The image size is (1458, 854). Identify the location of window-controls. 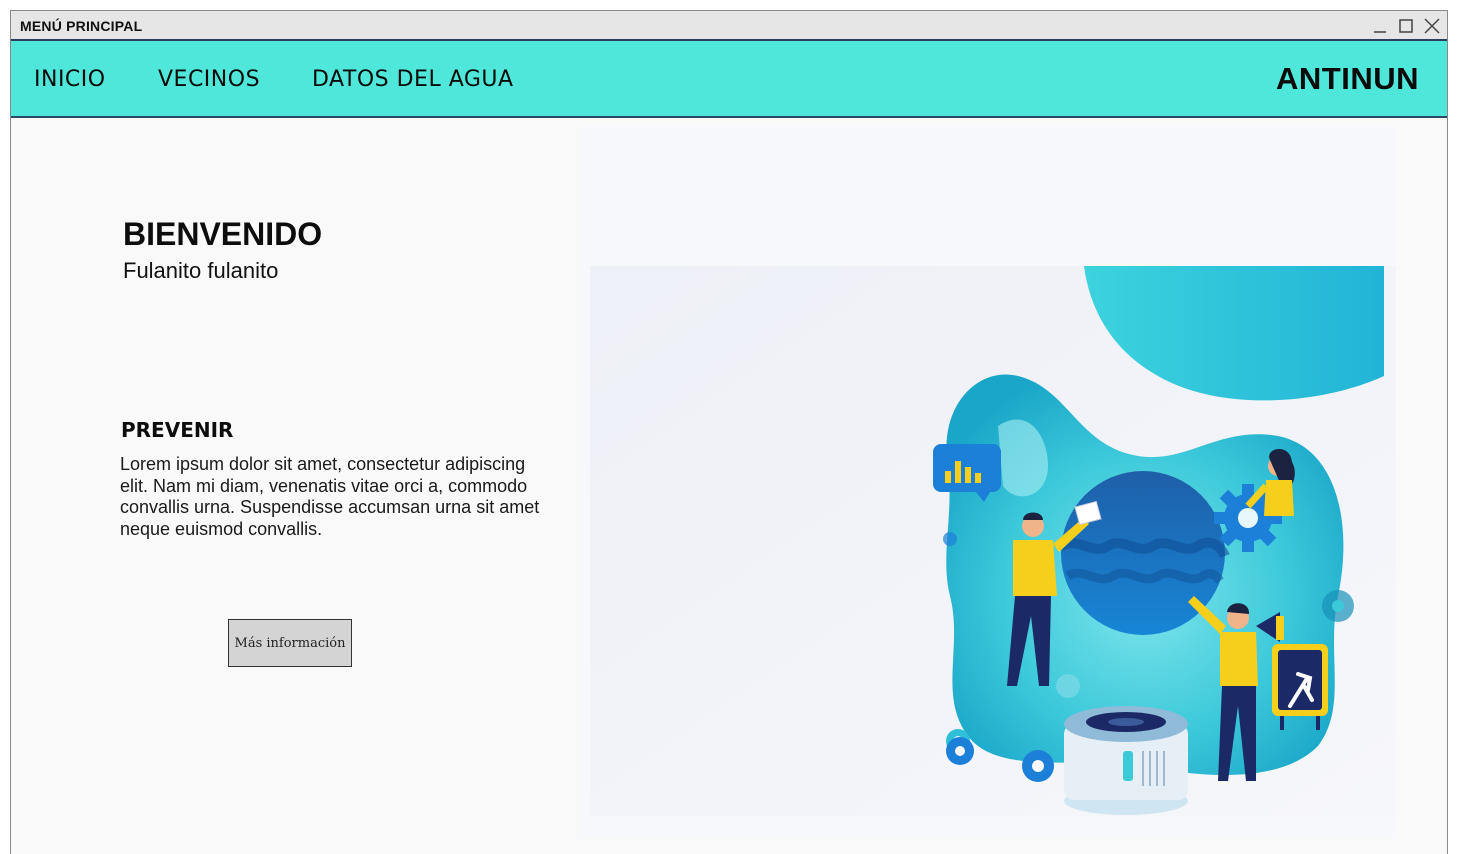
(1406, 26).